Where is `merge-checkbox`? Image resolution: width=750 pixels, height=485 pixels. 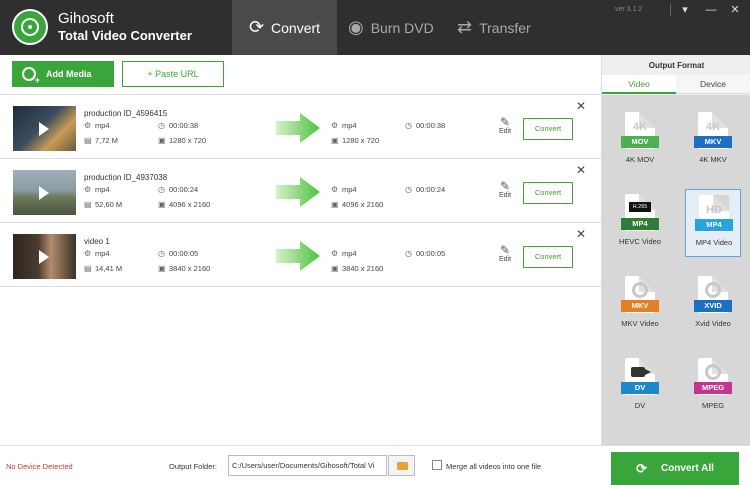 merge-checkbox is located at coordinates (437, 465).